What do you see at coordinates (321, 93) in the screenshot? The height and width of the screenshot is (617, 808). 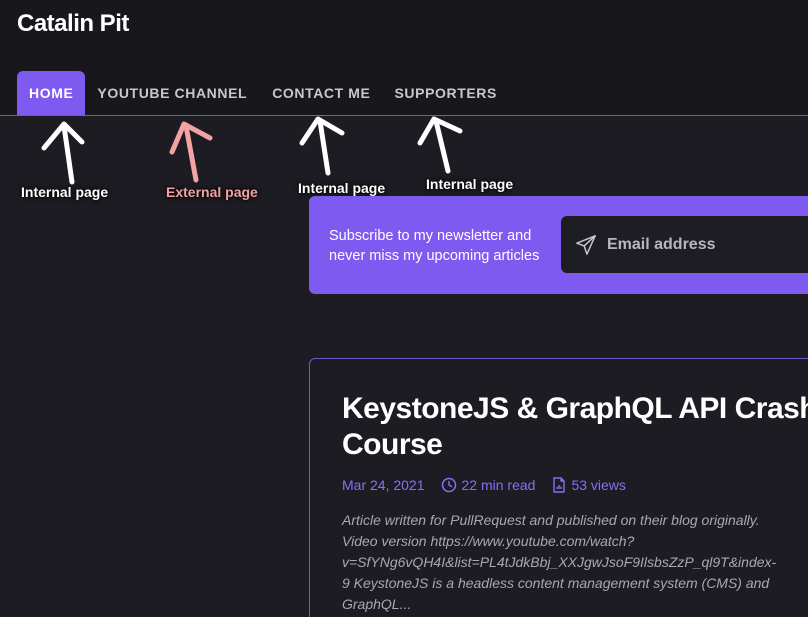 I see `nav-contact-me: CONTACT ME` at bounding box center [321, 93].